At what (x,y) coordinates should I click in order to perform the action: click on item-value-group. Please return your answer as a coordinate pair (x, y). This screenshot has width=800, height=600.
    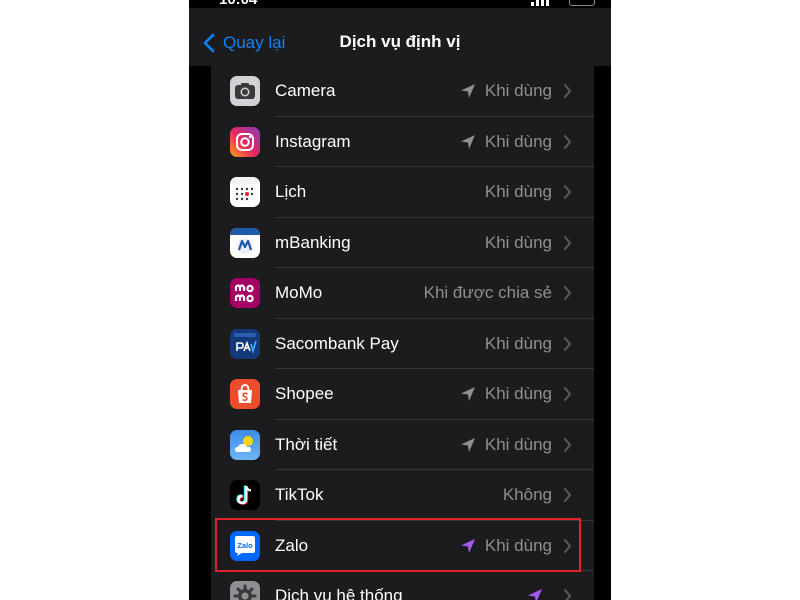
    Looking at the image, I should click on (549, 593).